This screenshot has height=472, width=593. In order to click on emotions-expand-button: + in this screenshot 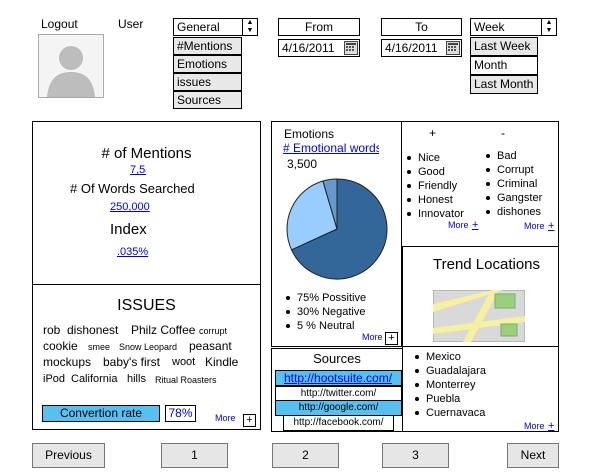, I will do `click(391, 338)`.